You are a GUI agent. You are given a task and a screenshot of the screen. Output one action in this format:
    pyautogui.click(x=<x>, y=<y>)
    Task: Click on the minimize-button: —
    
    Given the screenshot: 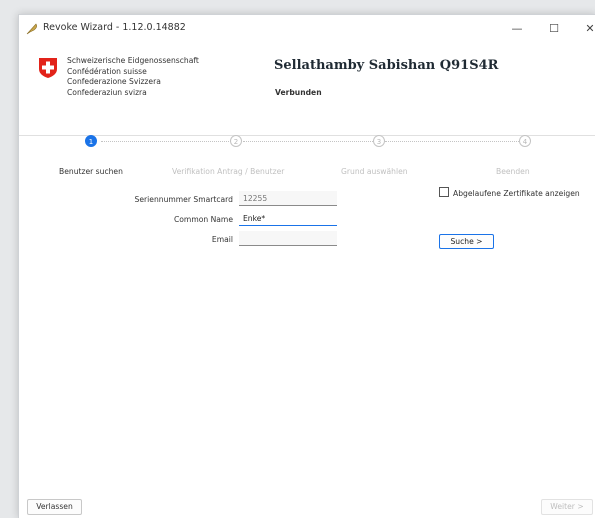 What is the action you would take?
    pyautogui.click(x=517, y=29)
    